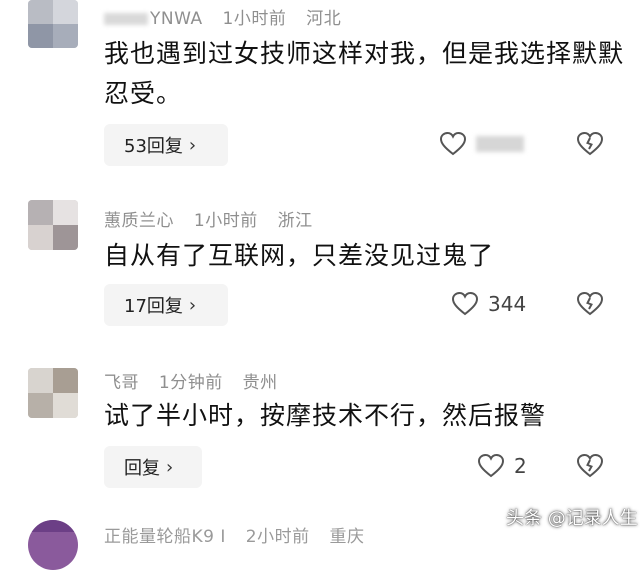 Image resolution: width=640 pixels, height=570 pixels. I want to click on comment-text: 自从有了互联网，只差没见过鬼了, so click(299, 255).